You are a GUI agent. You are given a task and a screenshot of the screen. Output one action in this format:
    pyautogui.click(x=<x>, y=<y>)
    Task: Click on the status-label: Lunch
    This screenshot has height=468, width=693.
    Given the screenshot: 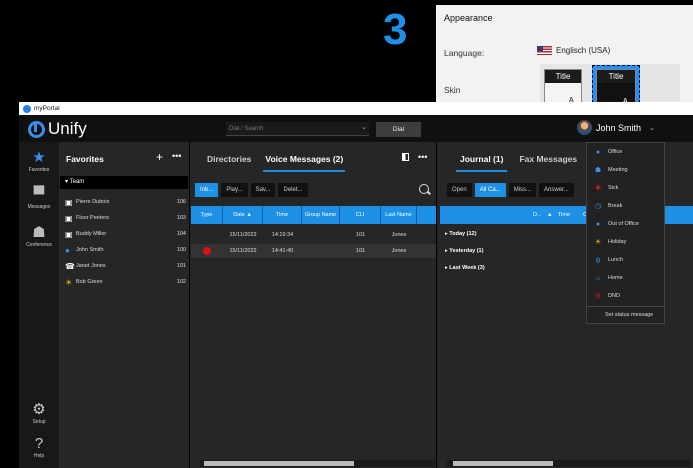 What is the action you would take?
    pyautogui.click(x=615, y=260)
    